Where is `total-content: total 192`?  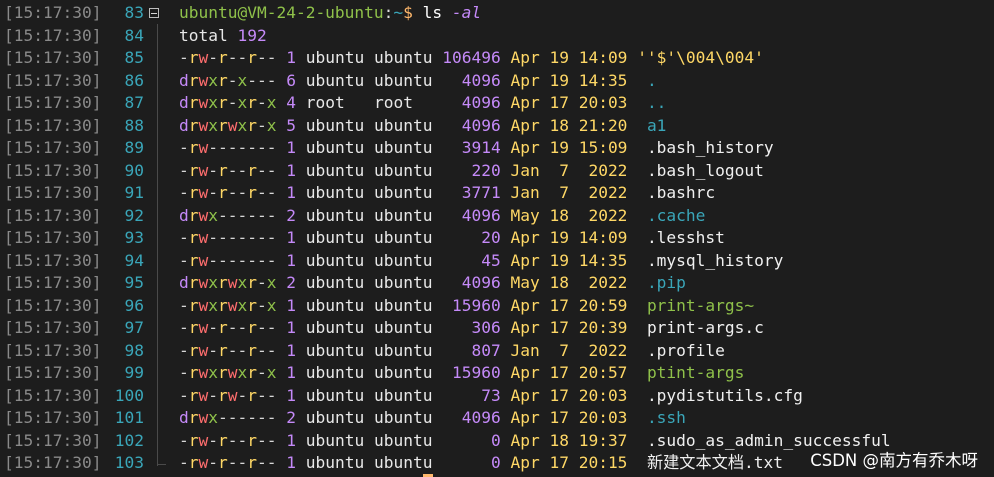 total-content: total 192 is located at coordinates (223, 36).